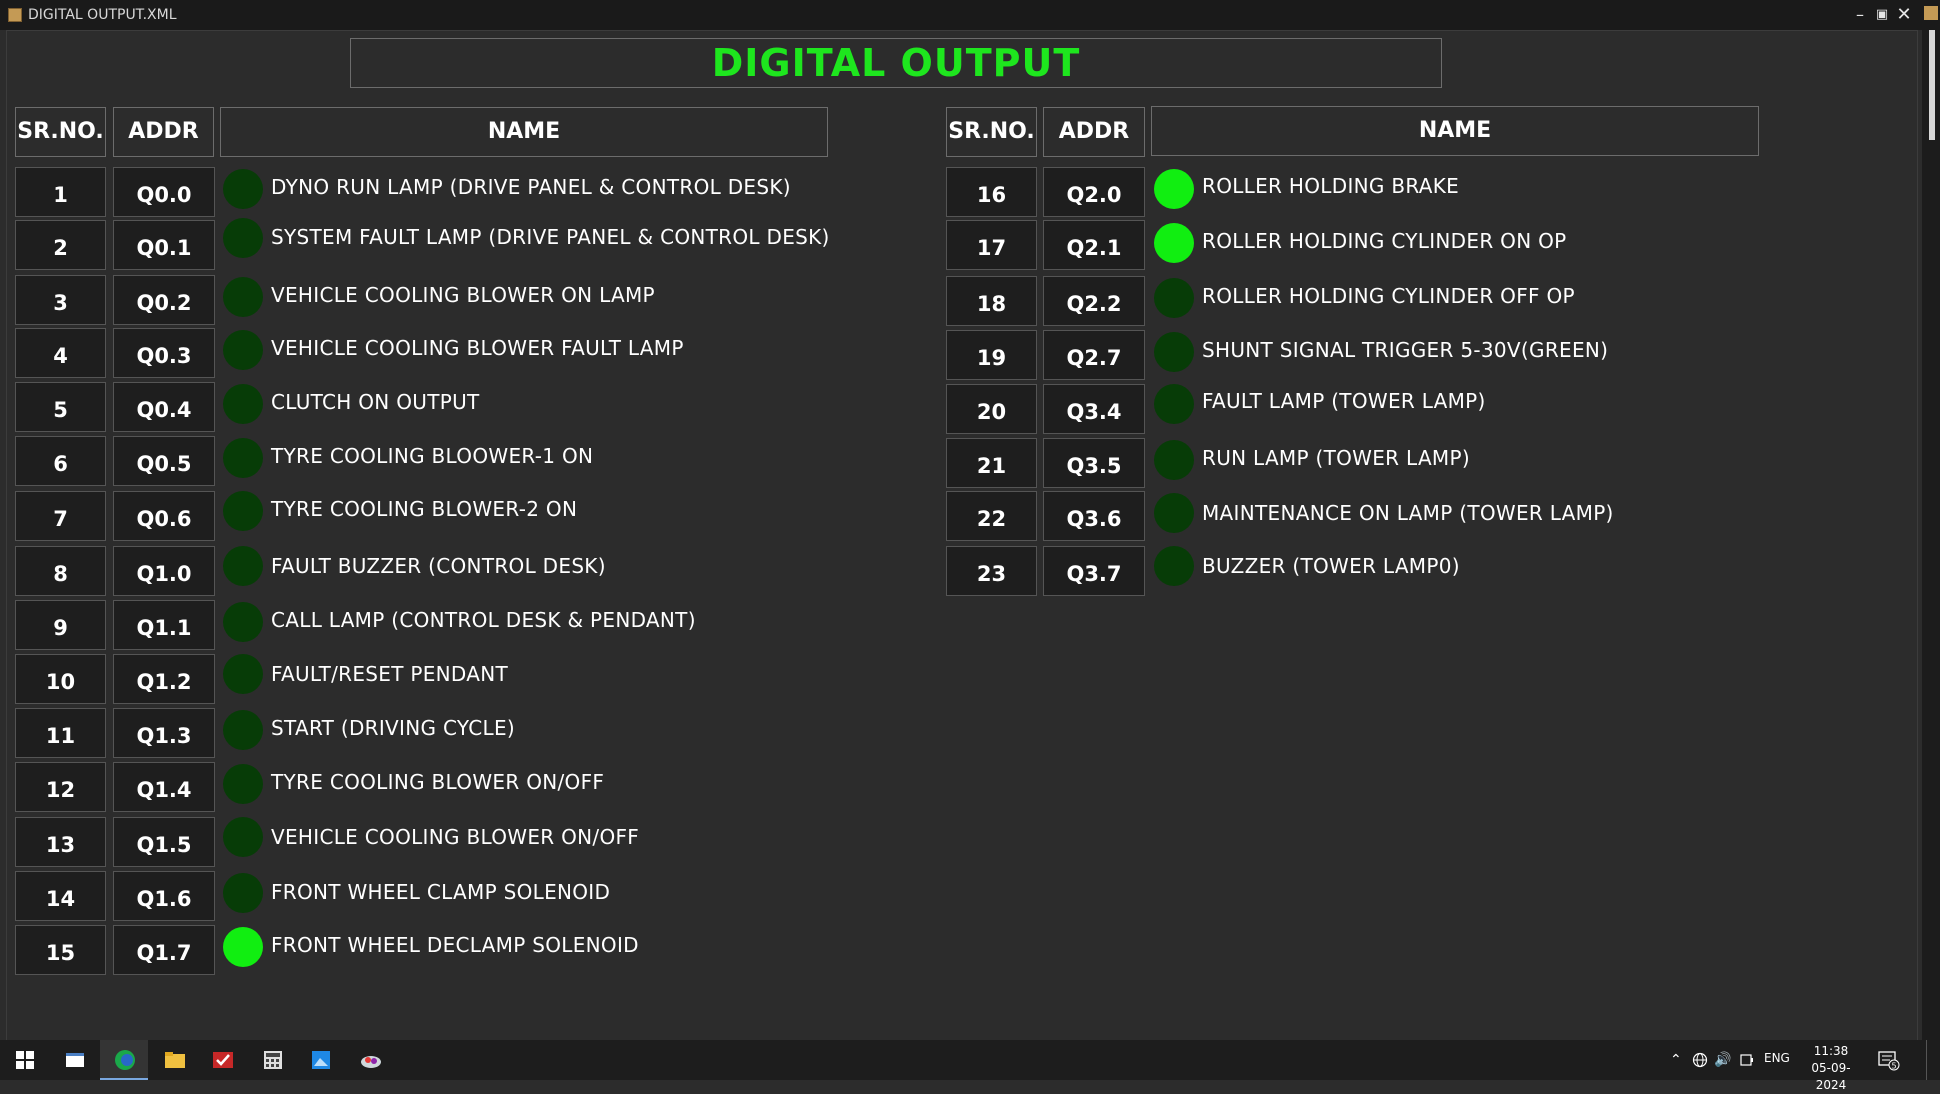  What do you see at coordinates (390, 674) in the screenshot?
I see `row-name: FAULT/RESET PENDANT` at bounding box center [390, 674].